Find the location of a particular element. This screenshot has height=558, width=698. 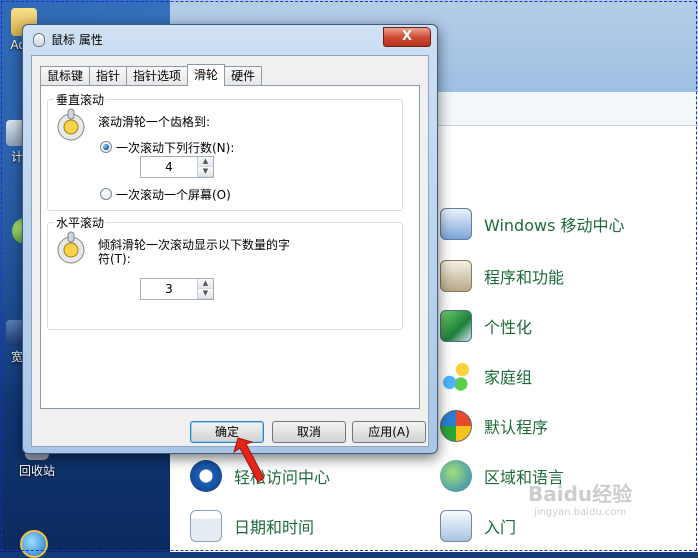

dialog-close-button: X is located at coordinates (407, 37).